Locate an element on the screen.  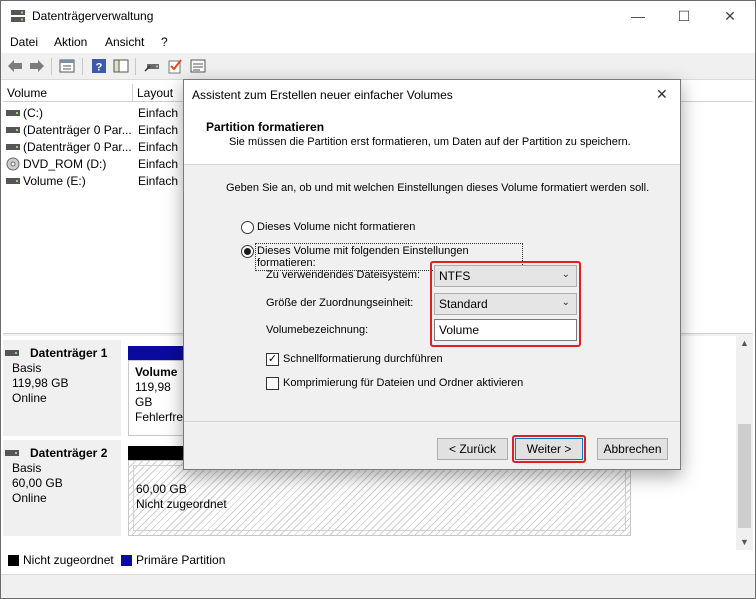
menu-ansicht: Ansicht is located at coordinates (124, 42).